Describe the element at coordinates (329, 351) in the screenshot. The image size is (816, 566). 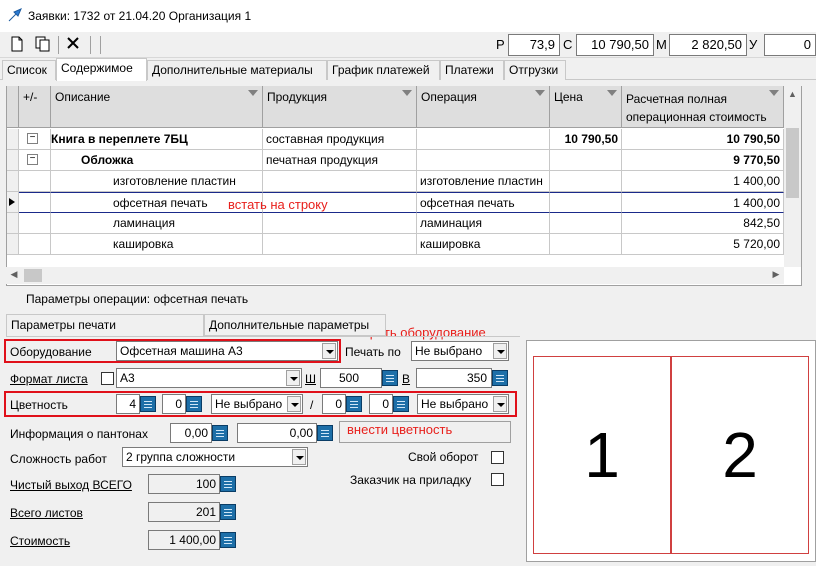
I see `equipment-dropdown-icon` at that location.